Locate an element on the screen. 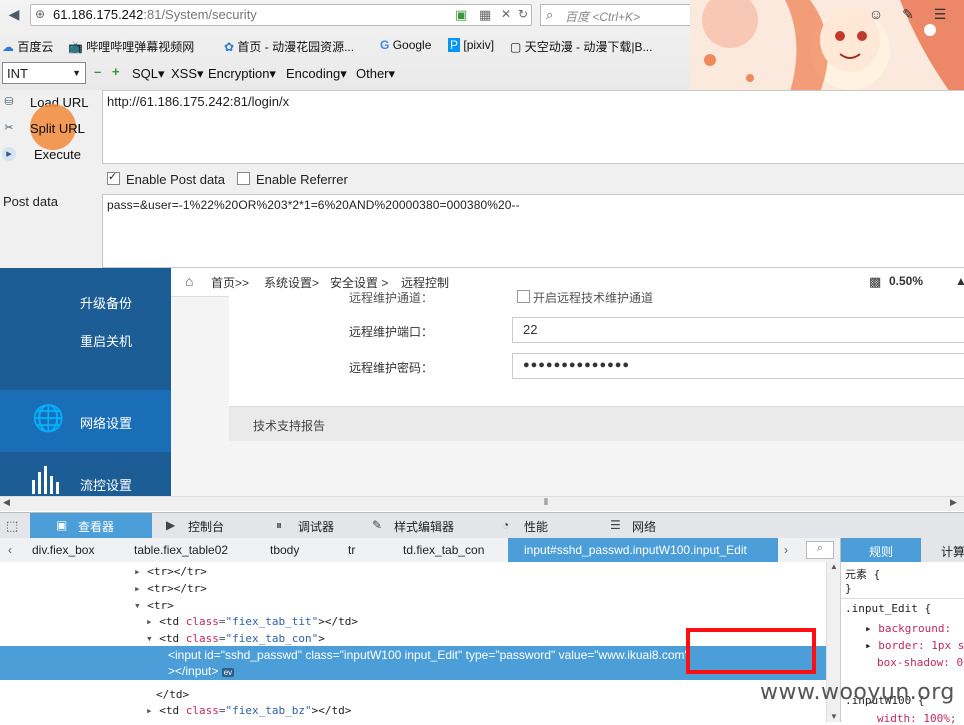 The width and height of the screenshot is (964, 725). rule-property: ▸ background: is located at coordinates (908, 628).